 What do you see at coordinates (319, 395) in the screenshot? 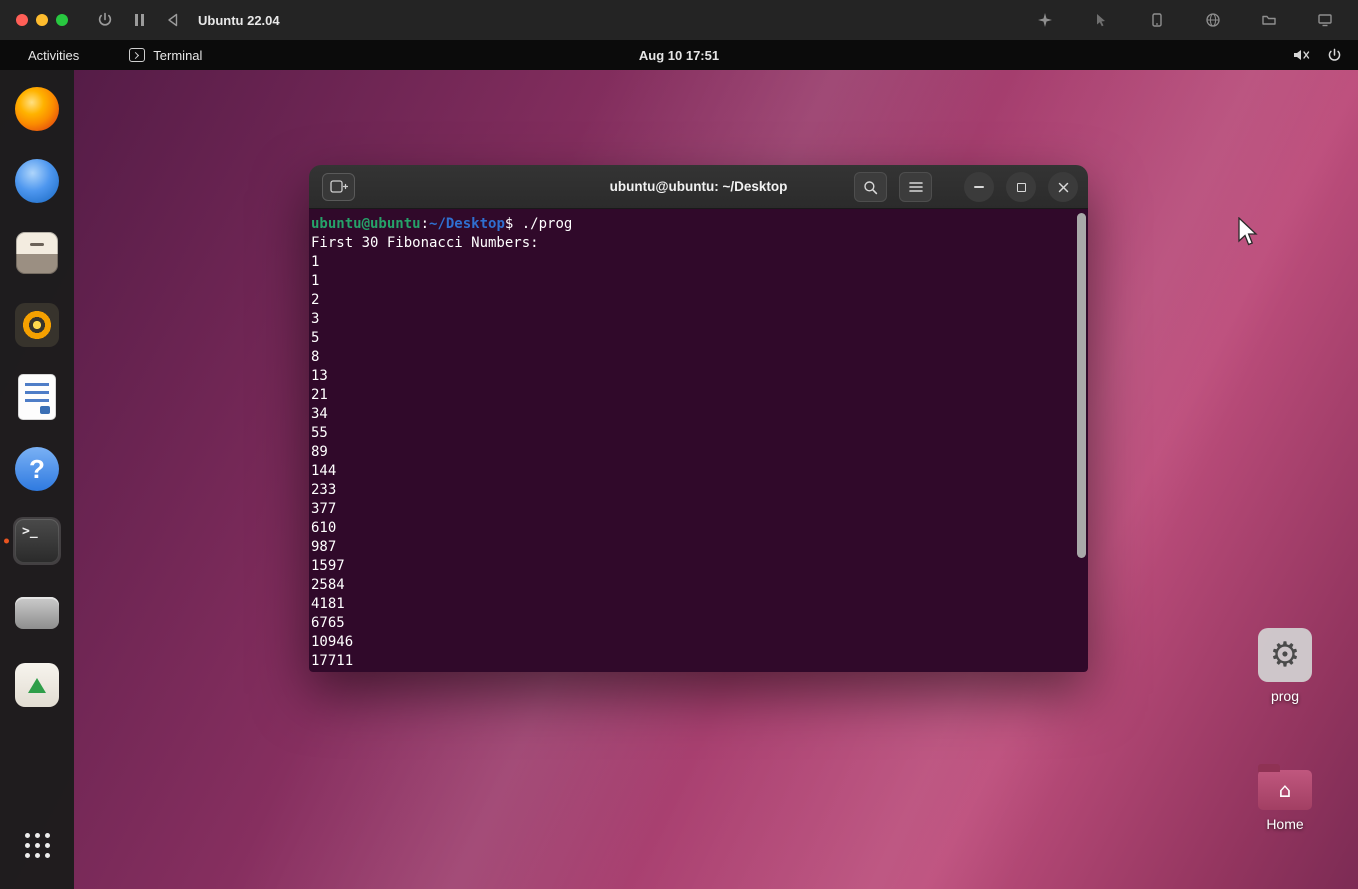
I see `terminal-output-line: 21` at bounding box center [319, 395].